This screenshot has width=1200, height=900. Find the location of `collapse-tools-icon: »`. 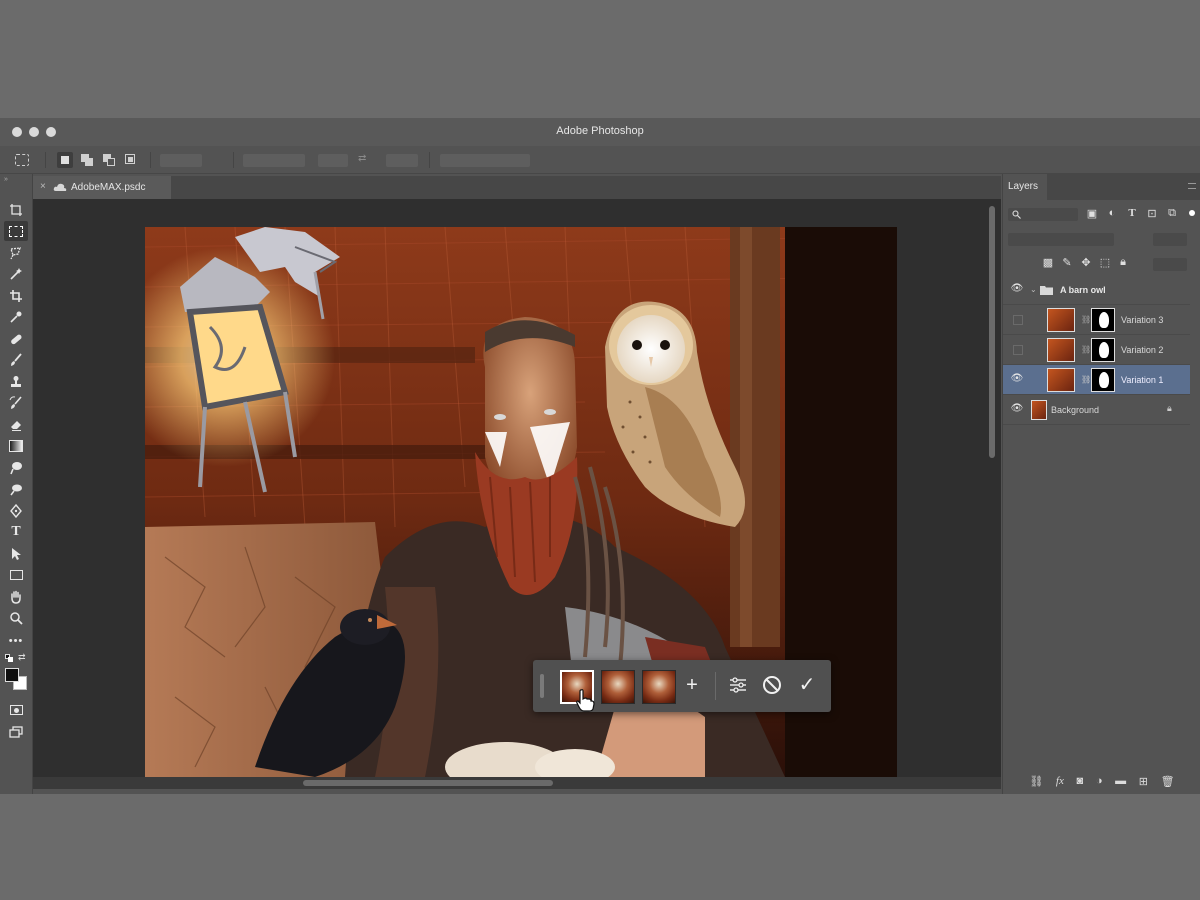

collapse-tools-icon: » is located at coordinates (6, 179).